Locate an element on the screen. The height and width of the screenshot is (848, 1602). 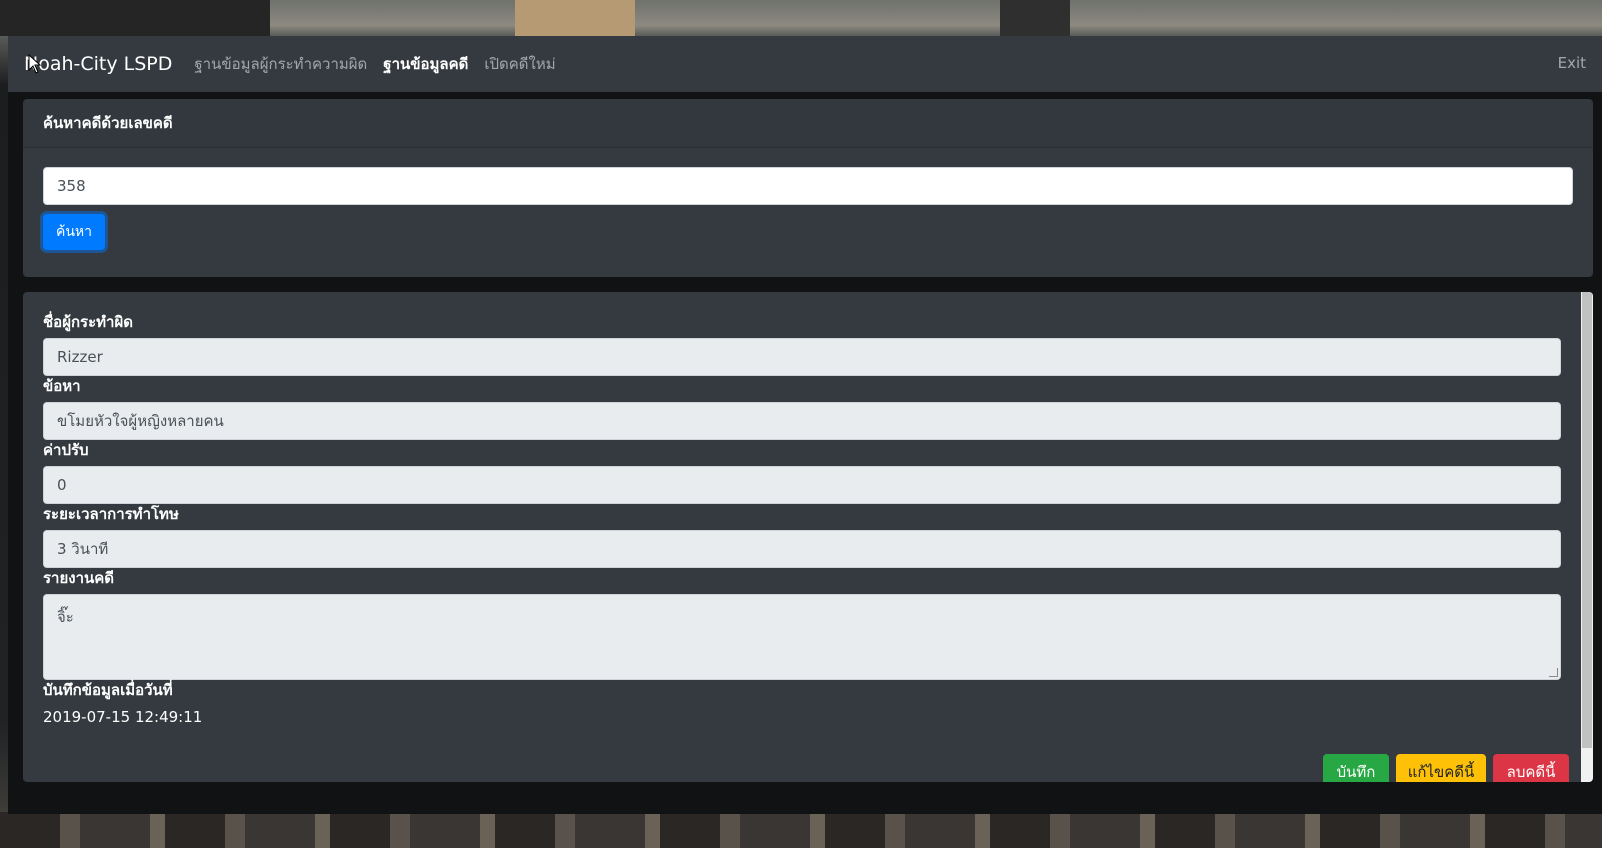
charge-label: ข้อหา is located at coordinates (62, 386).